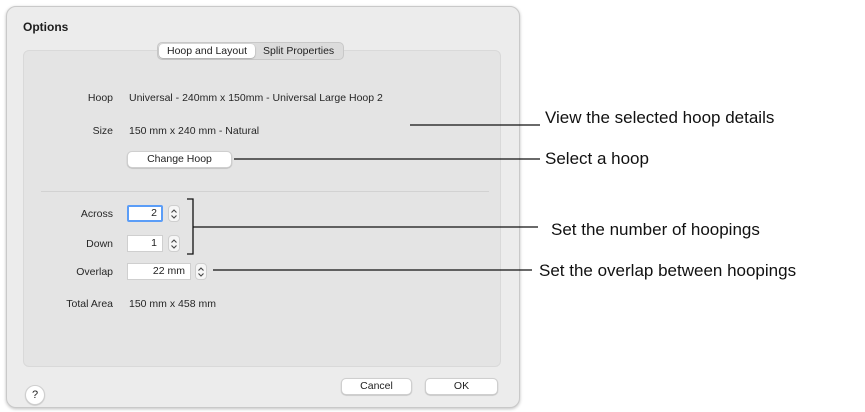  Describe the element at coordinates (597, 158) in the screenshot. I see `callout-select-hoop: Select a hoop` at that location.